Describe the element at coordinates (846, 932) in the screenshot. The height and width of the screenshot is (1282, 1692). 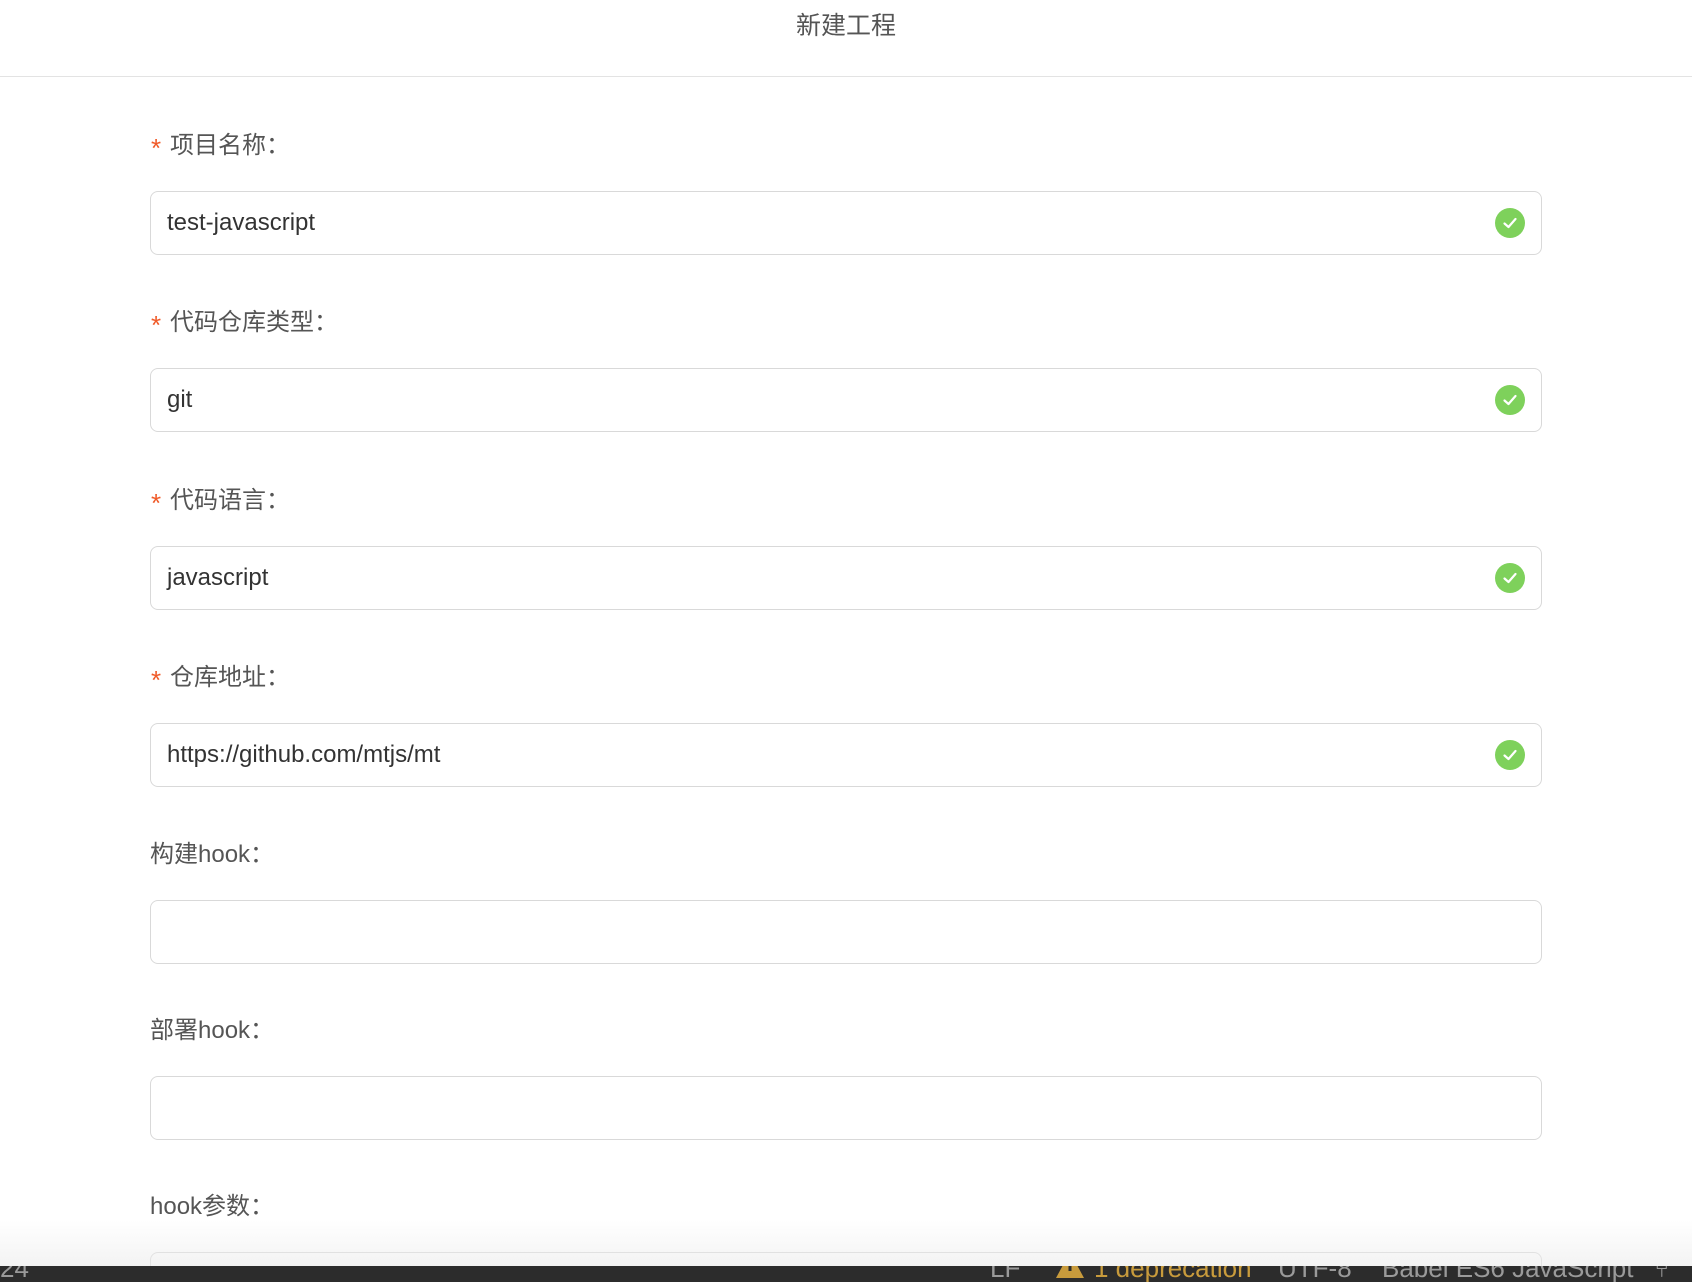
I see `build-hook-input` at that location.